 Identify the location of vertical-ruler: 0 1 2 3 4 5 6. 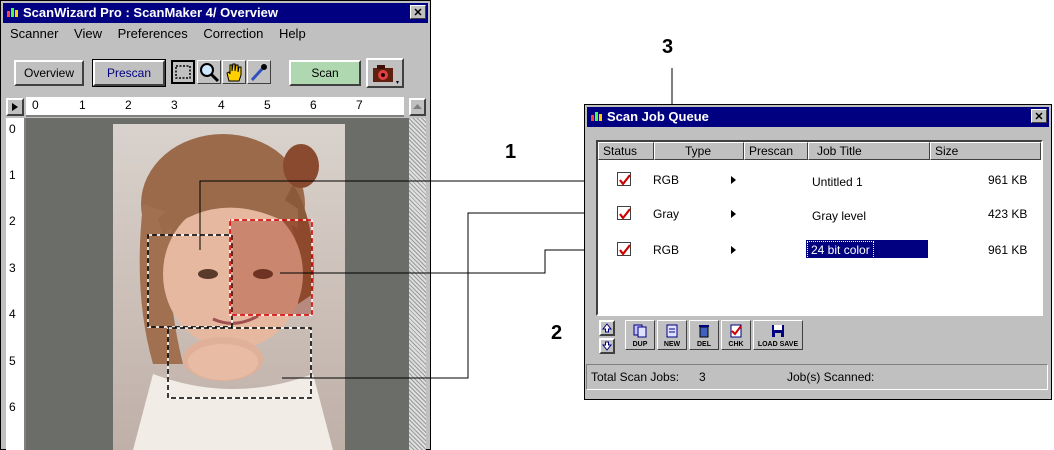
(16, 284).